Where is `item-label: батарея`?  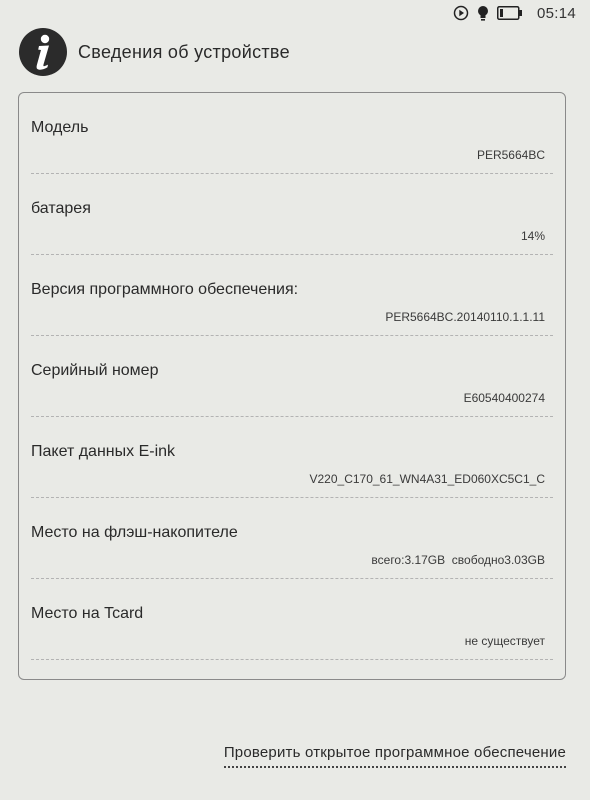 item-label: батарея is located at coordinates (61, 208).